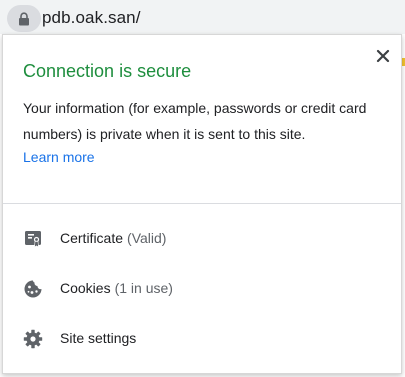 The image size is (405, 377). I want to click on cookie-icon, so click(33, 289).